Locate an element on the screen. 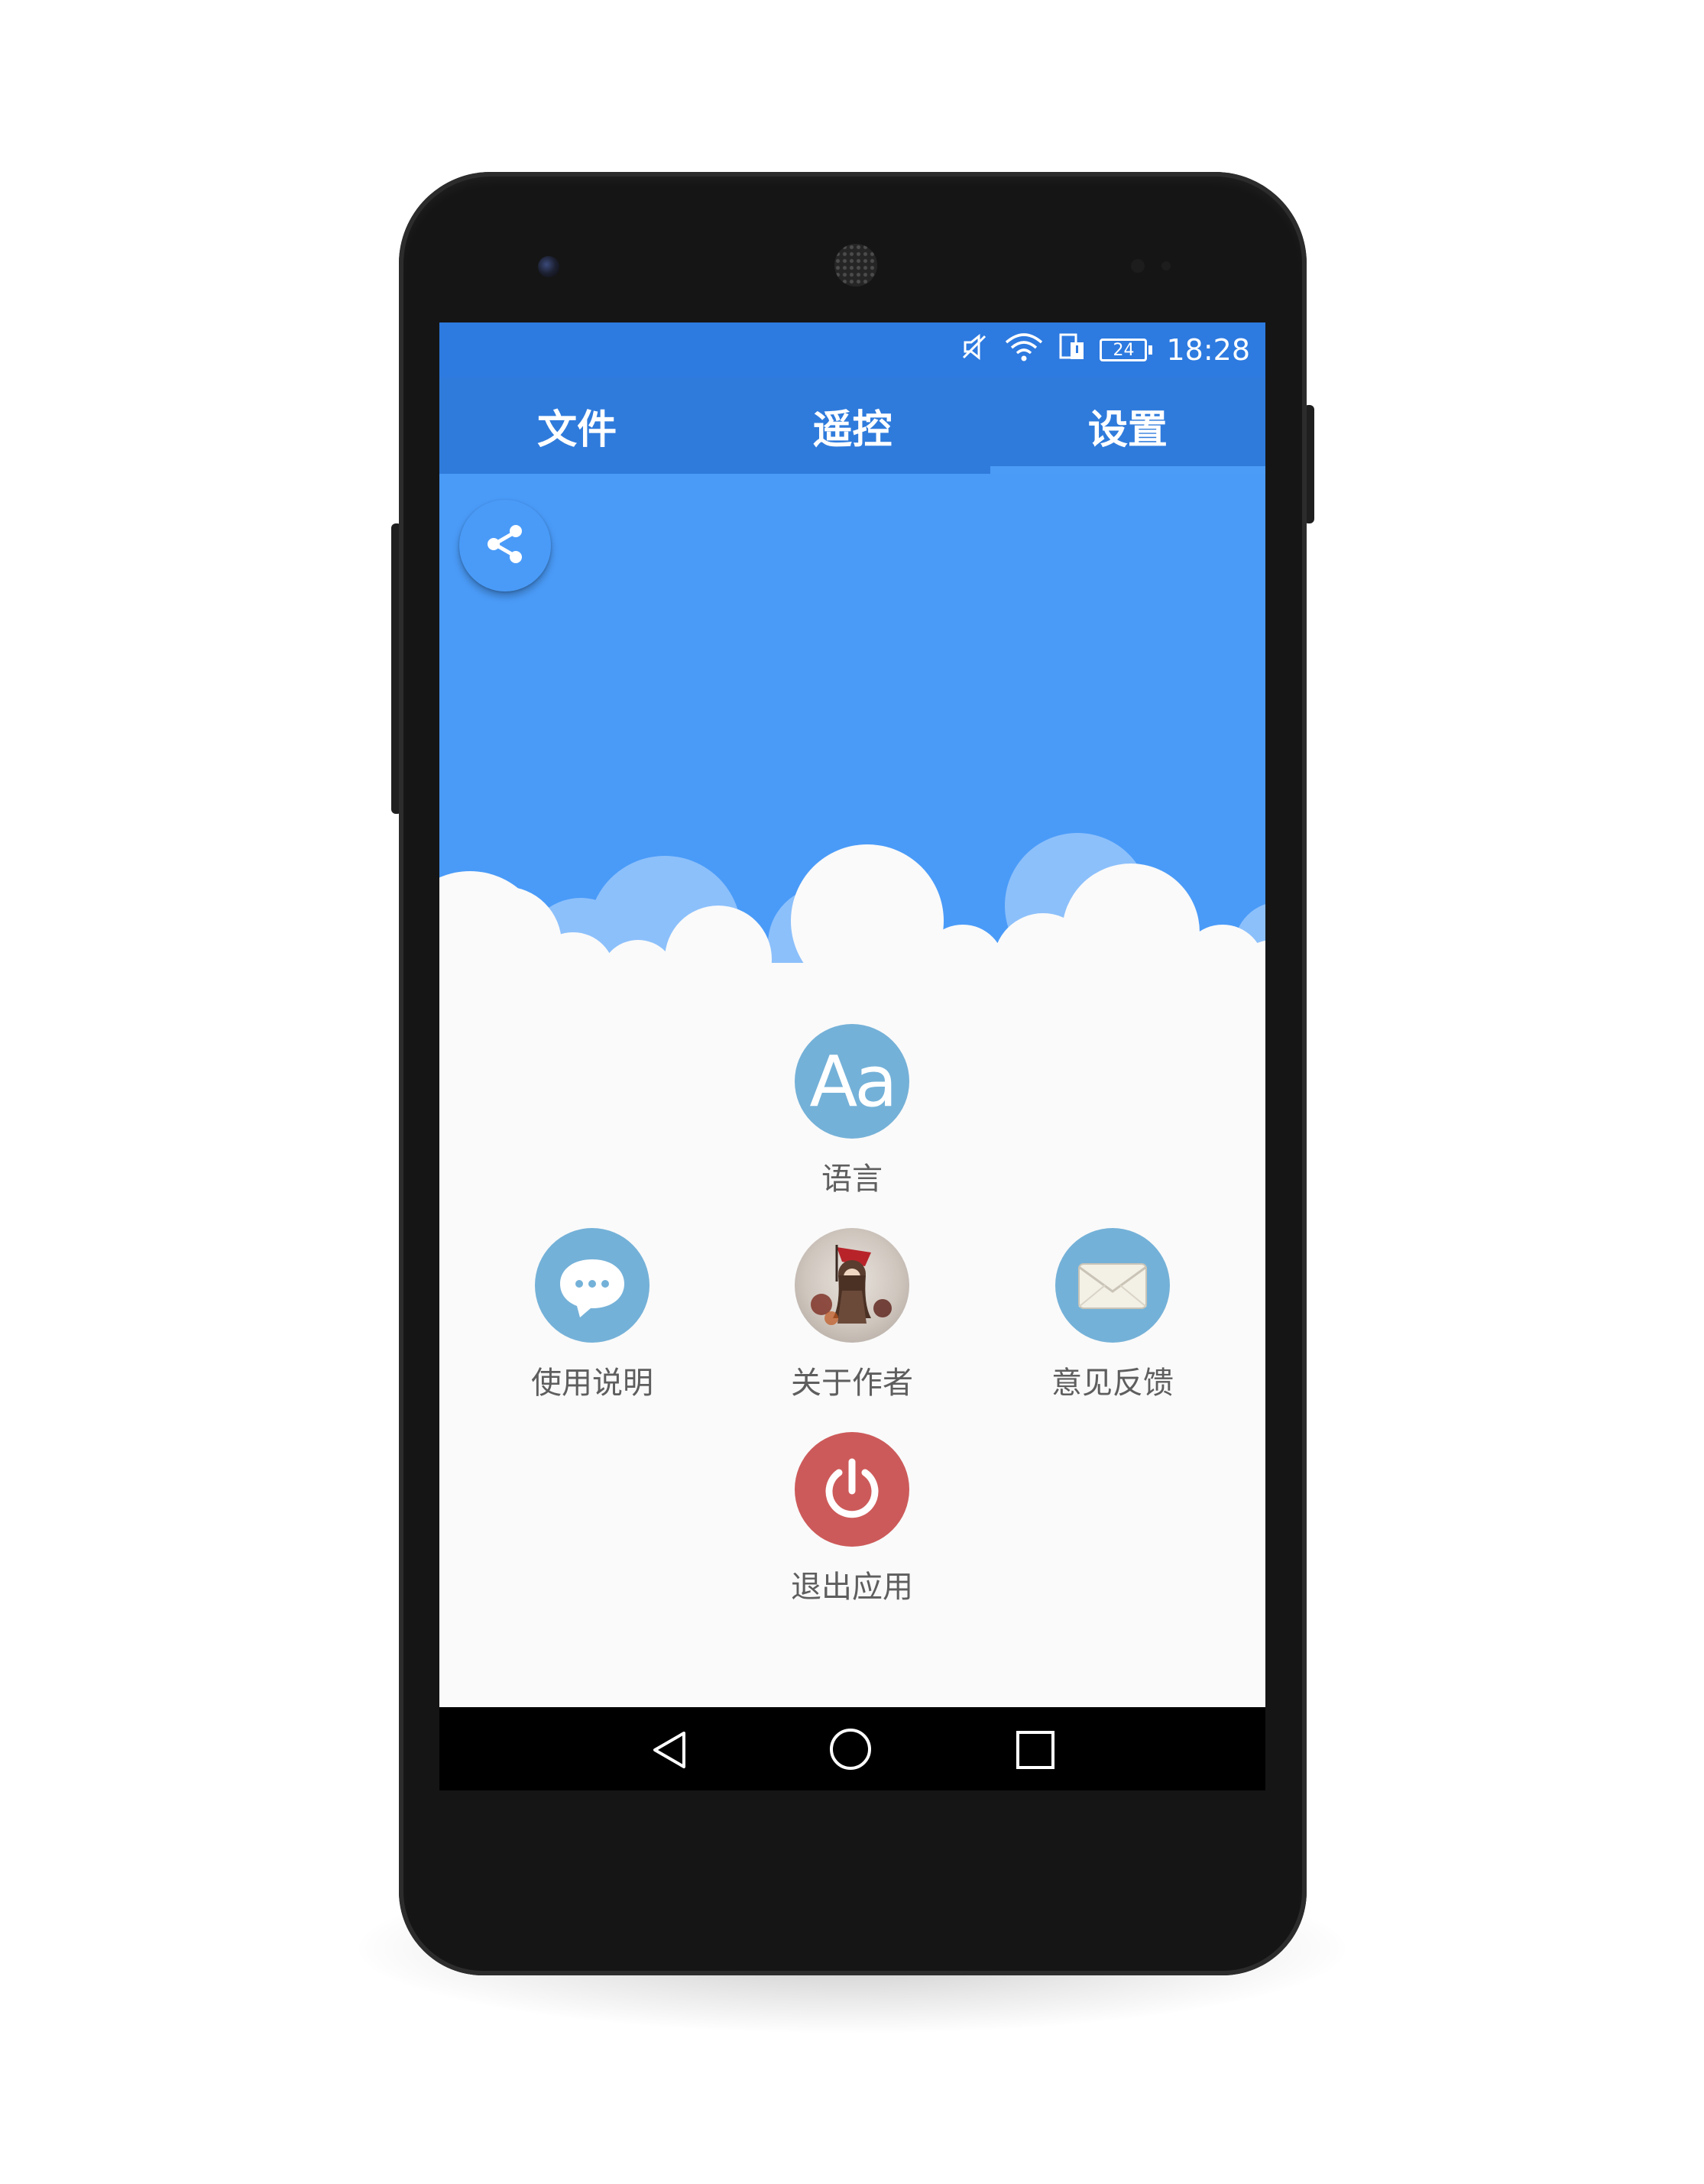 Image resolution: width=1704 pixels, height=2184 pixels. tab-bar: 文件 遥控 设置 is located at coordinates (852, 426).